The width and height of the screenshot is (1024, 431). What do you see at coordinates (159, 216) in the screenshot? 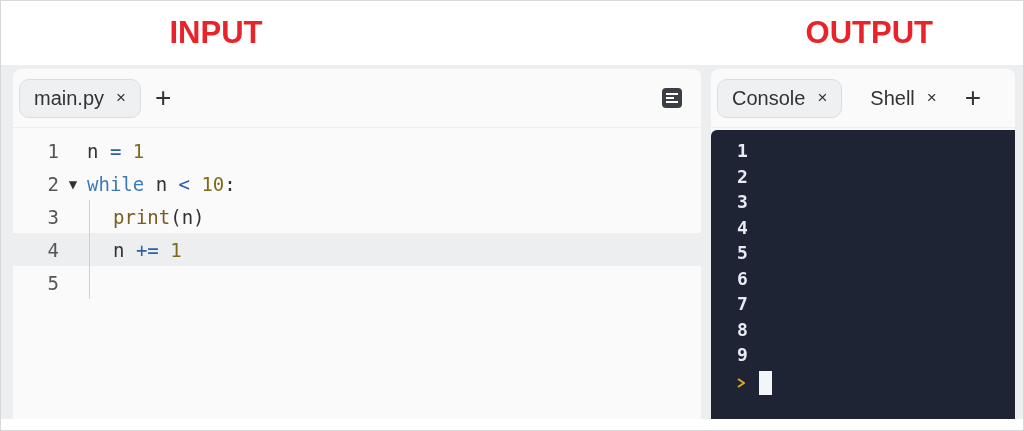
I see `code-line: print(n)` at bounding box center [159, 216].